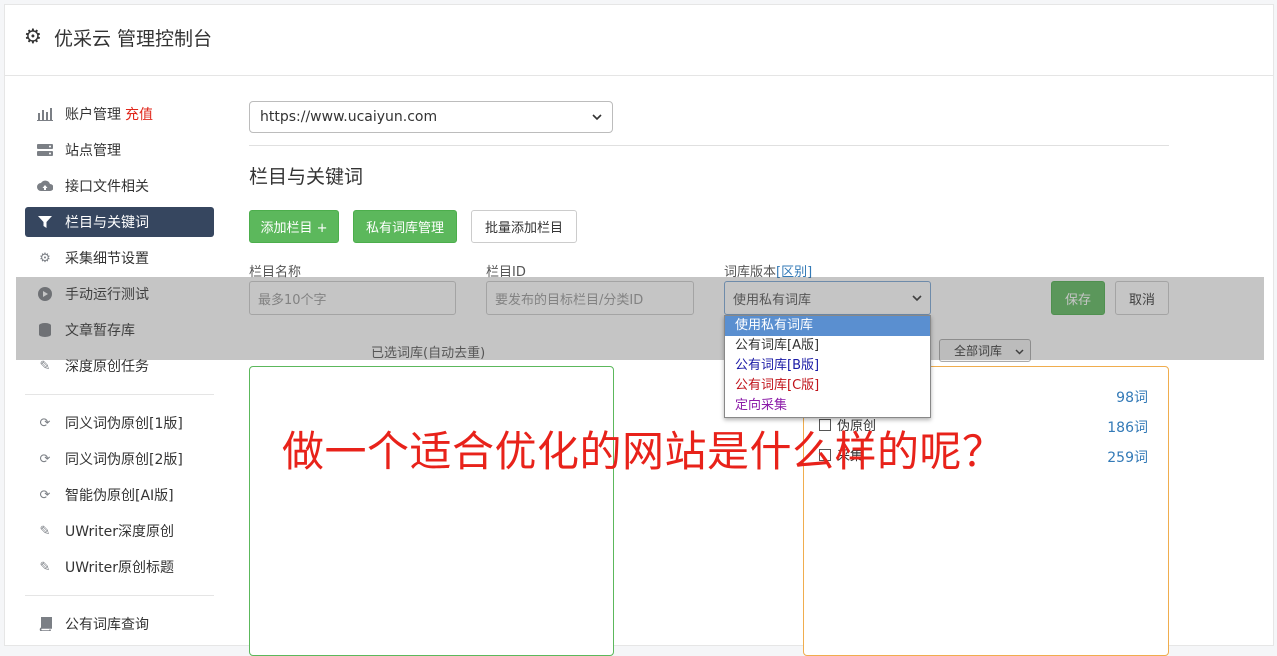  Describe the element at coordinates (45, 624) in the screenshot. I see `book-icon` at that location.